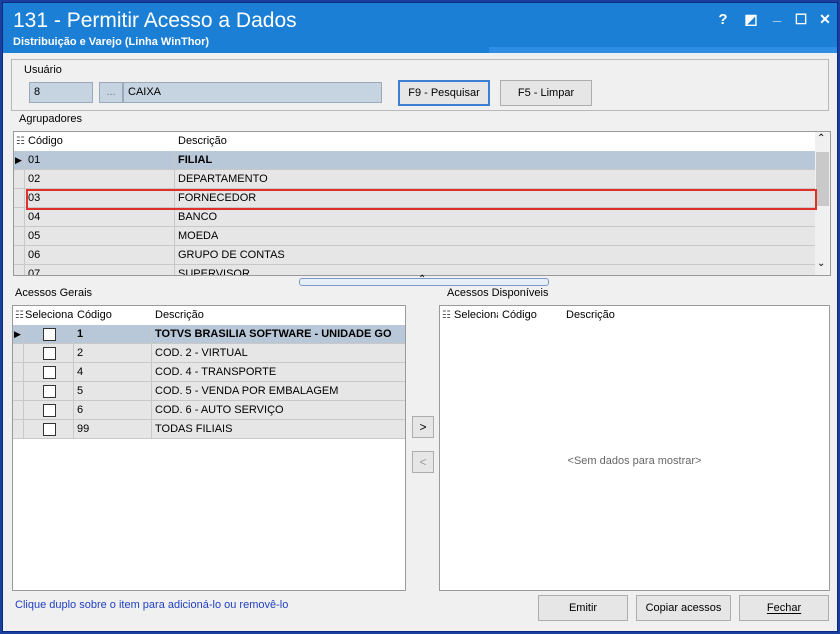  I want to click on agrupador-code: 06, so click(34, 255).